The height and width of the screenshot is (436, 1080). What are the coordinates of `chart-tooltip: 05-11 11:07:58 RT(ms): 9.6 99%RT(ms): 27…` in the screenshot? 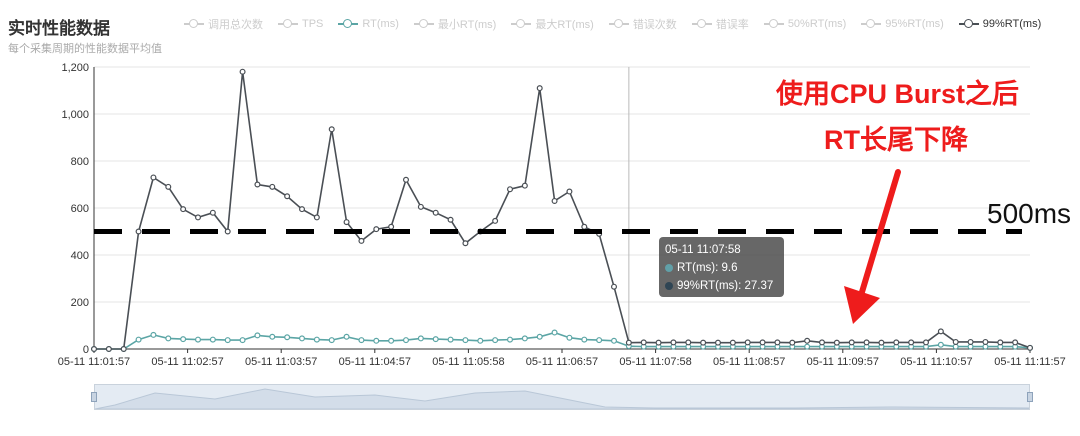 It's located at (721, 267).